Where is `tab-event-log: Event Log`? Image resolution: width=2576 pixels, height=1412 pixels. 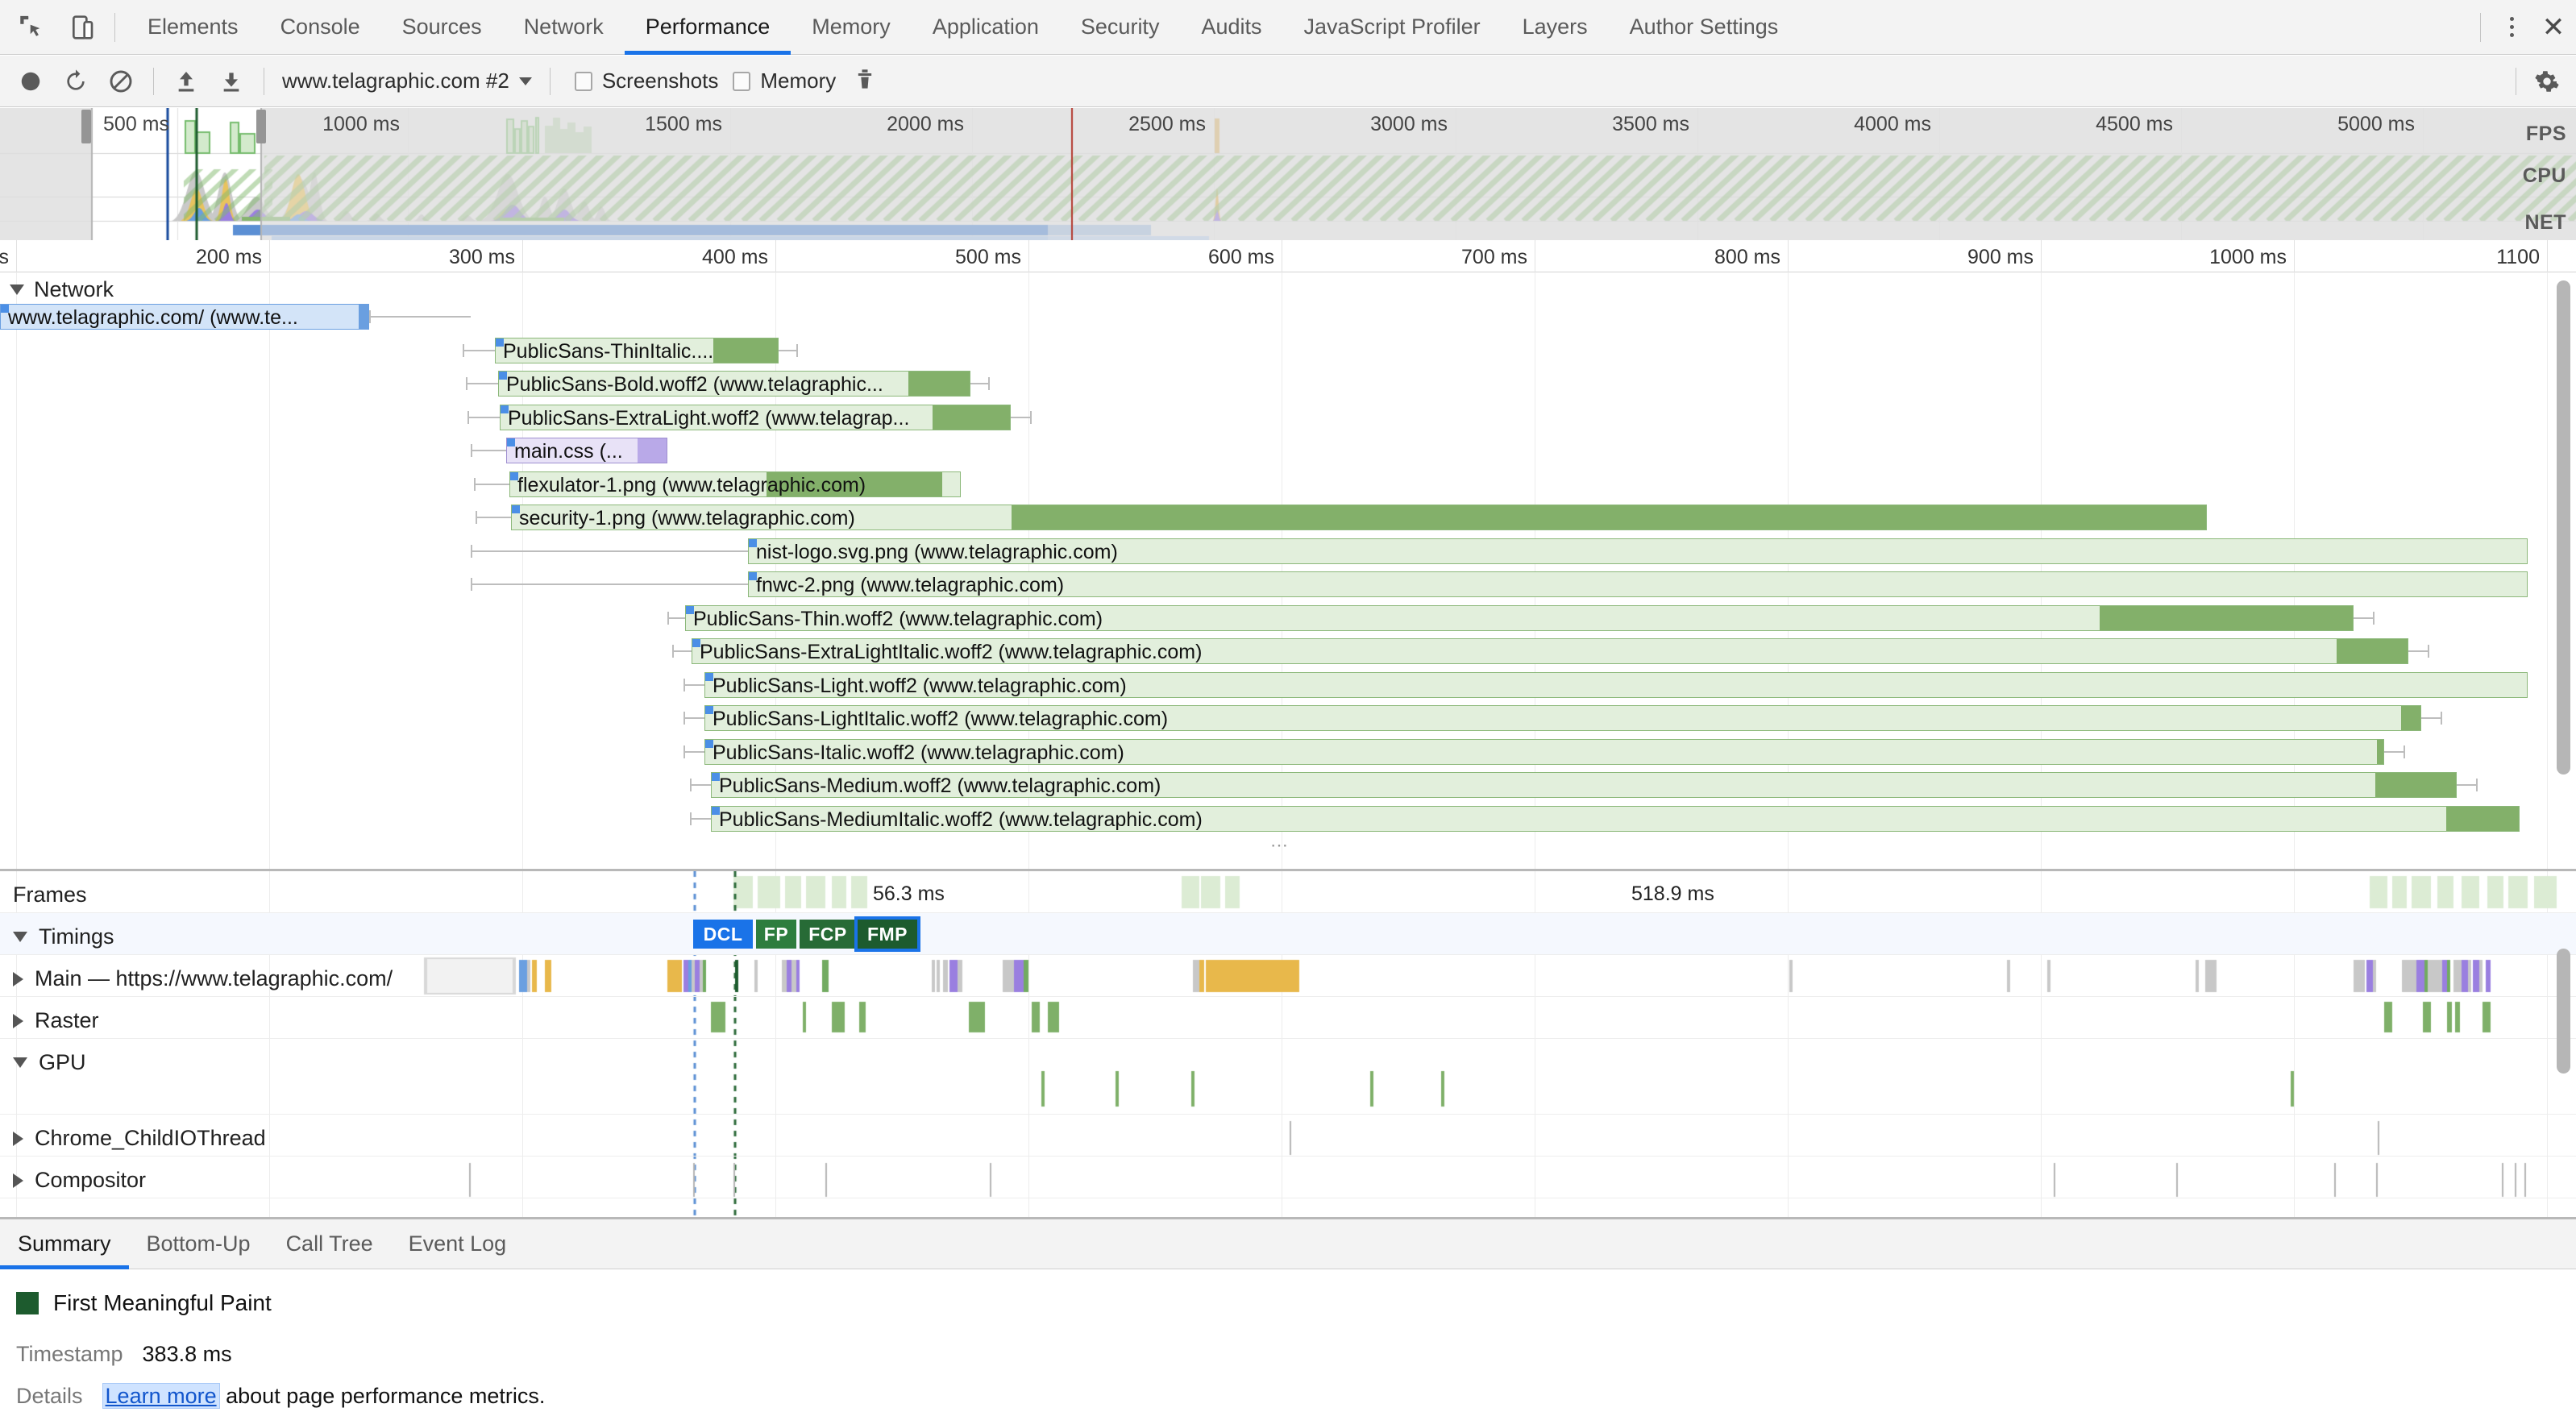
tab-event-log: Event Log is located at coordinates (458, 1244).